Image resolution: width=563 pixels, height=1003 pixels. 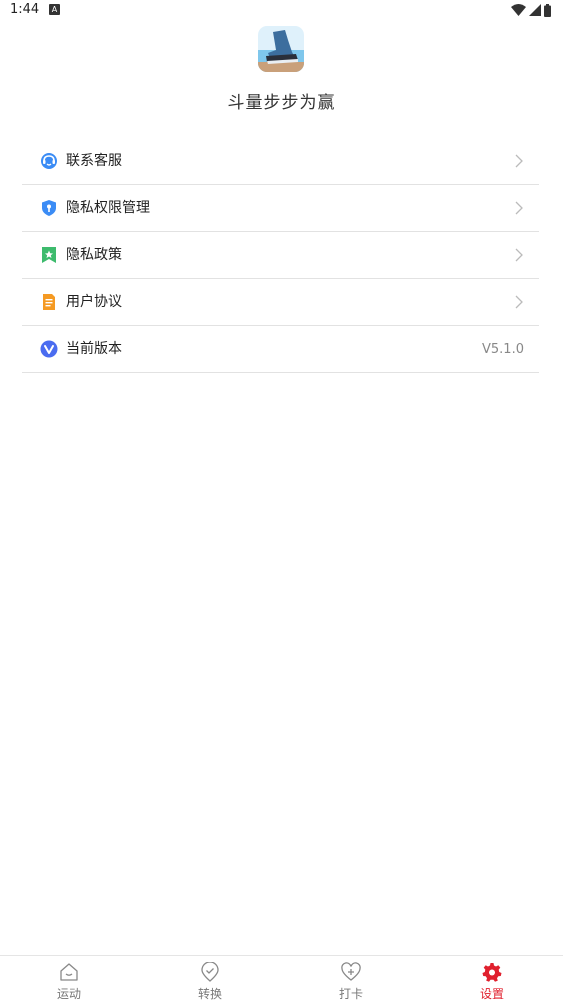 I want to click on customer-service-icon, so click(x=49, y=161).